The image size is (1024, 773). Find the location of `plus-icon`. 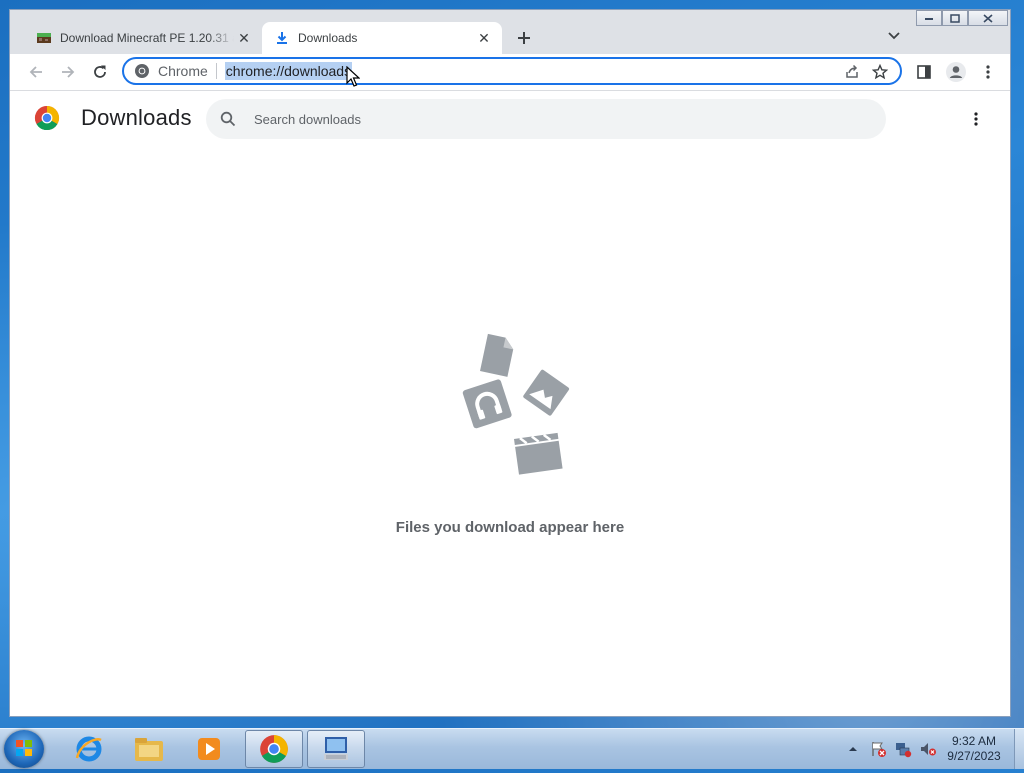

plus-icon is located at coordinates (524, 38).